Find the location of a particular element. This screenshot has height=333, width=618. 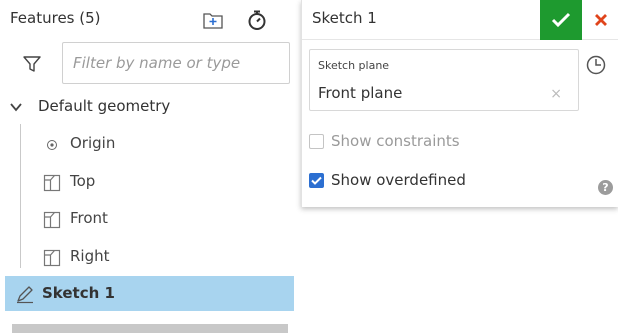

help-icon: ? is located at coordinates (605, 187).